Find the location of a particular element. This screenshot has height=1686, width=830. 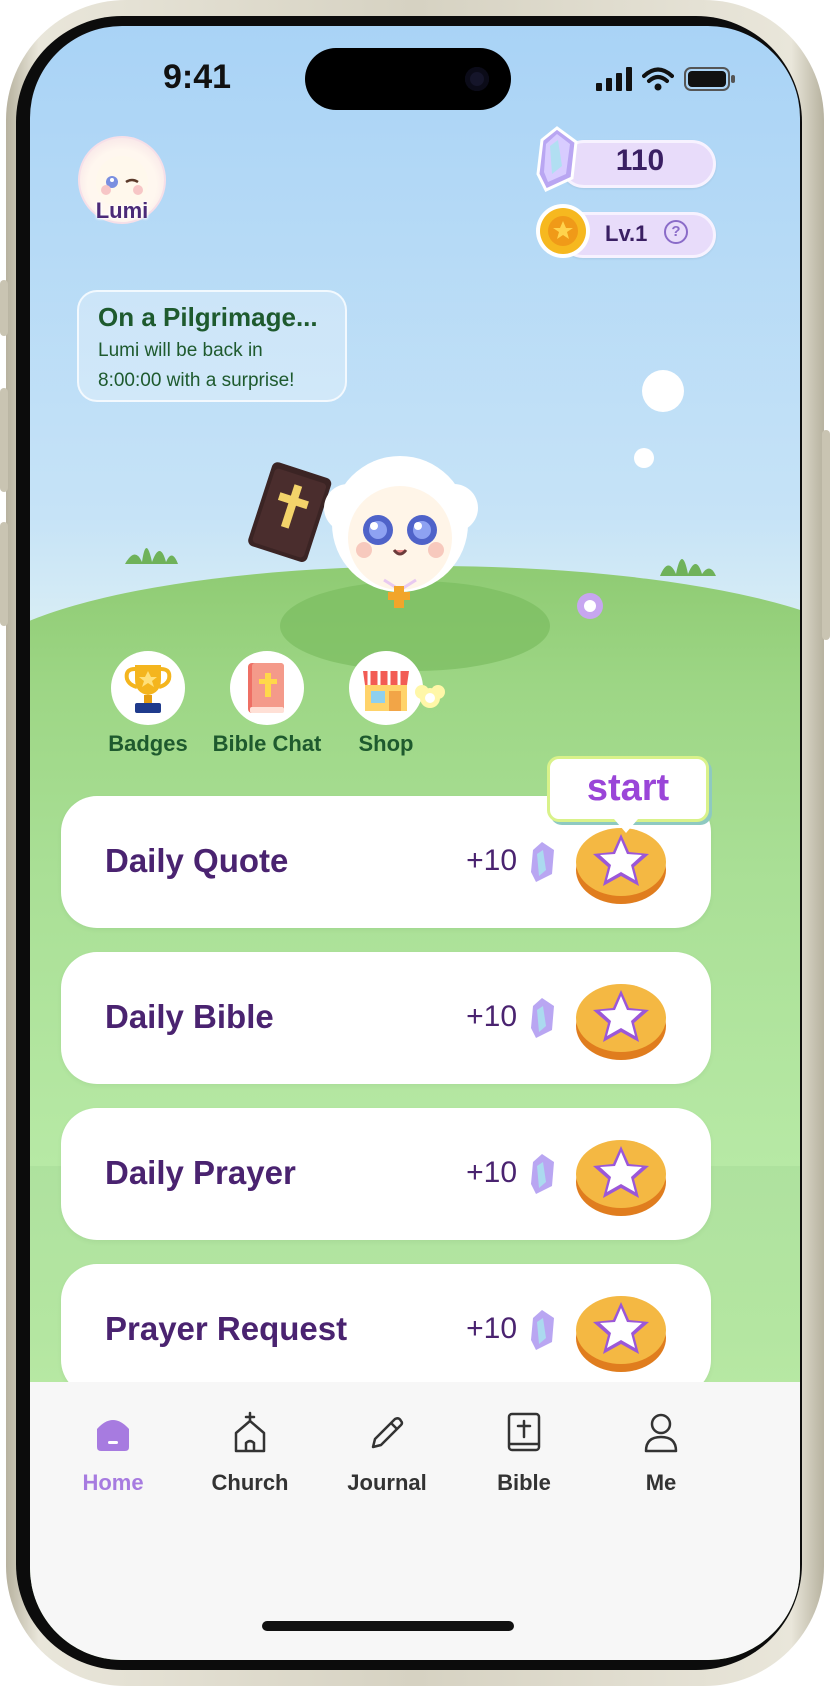

home-indicator is located at coordinates (388, 1626).